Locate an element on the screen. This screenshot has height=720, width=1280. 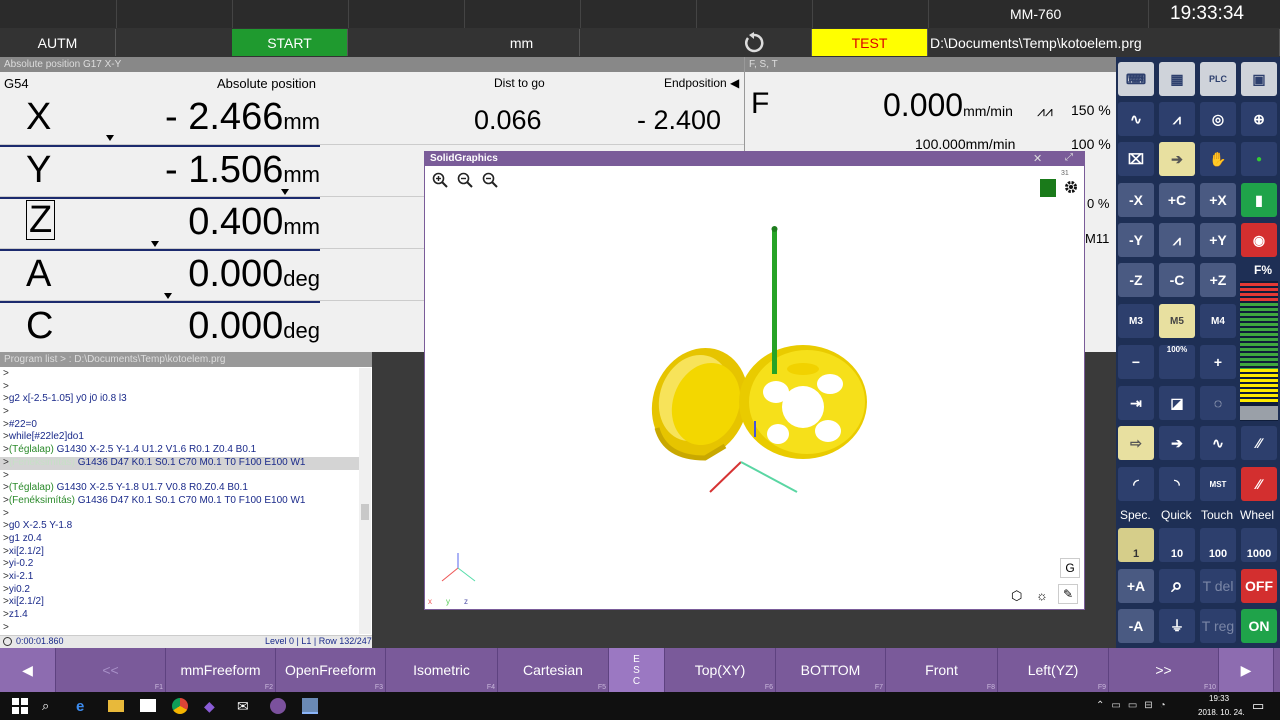
jog-rapid-icon: ⩘ is located at coordinates (1177, 240).